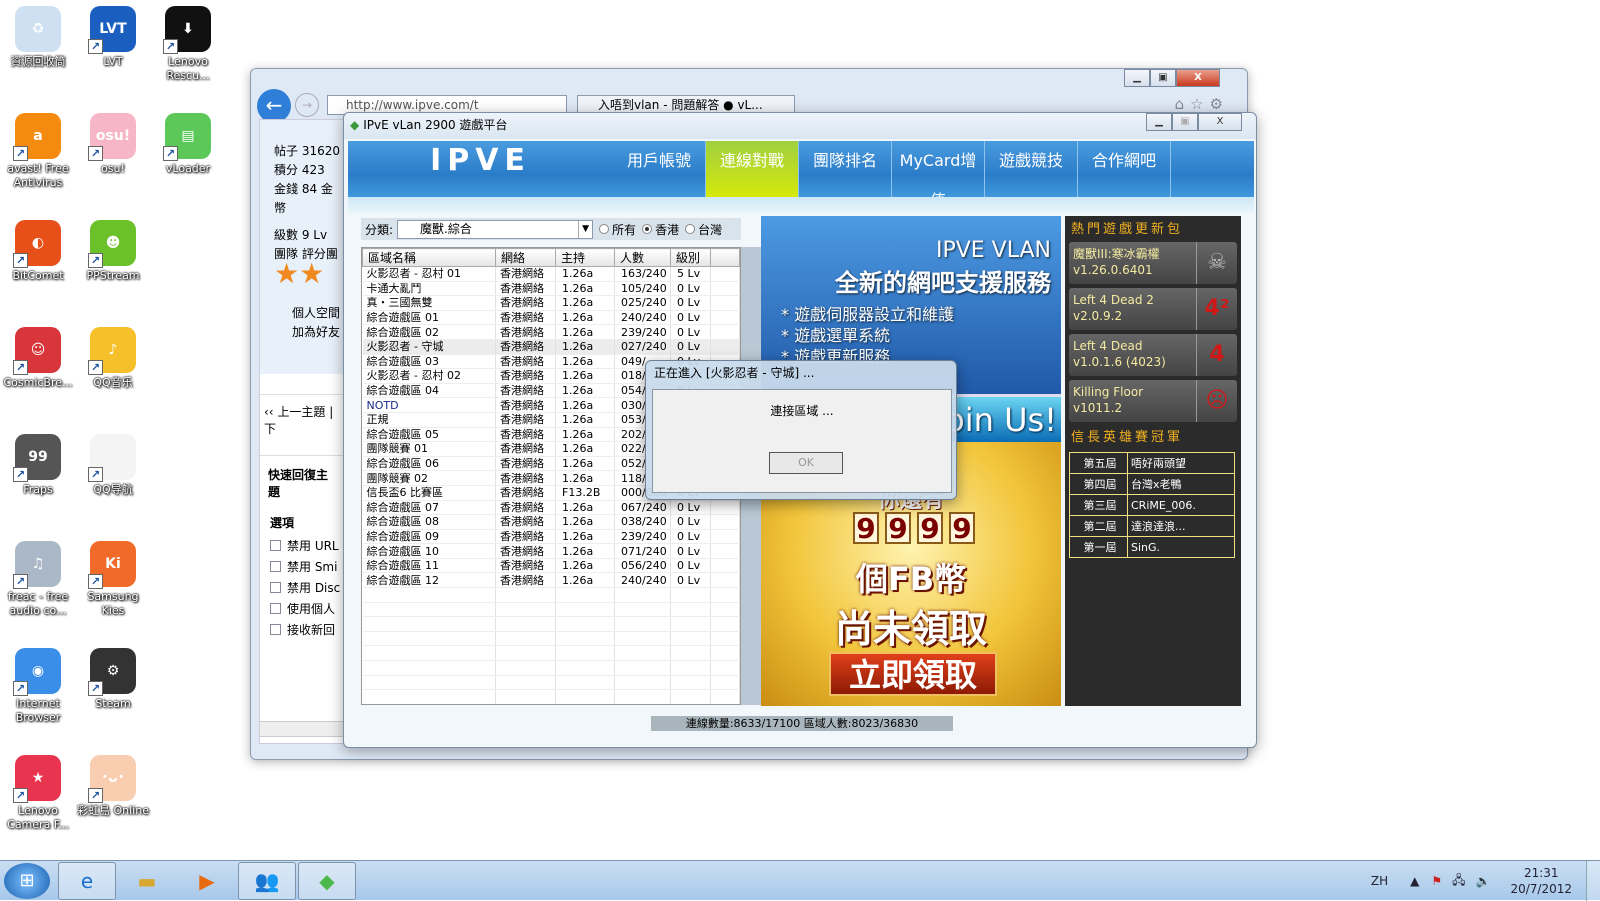 Image resolution: width=1600 pixels, height=901 pixels. I want to click on update-package: Killing Floor v1011.2 ☹, so click(1153, 401).